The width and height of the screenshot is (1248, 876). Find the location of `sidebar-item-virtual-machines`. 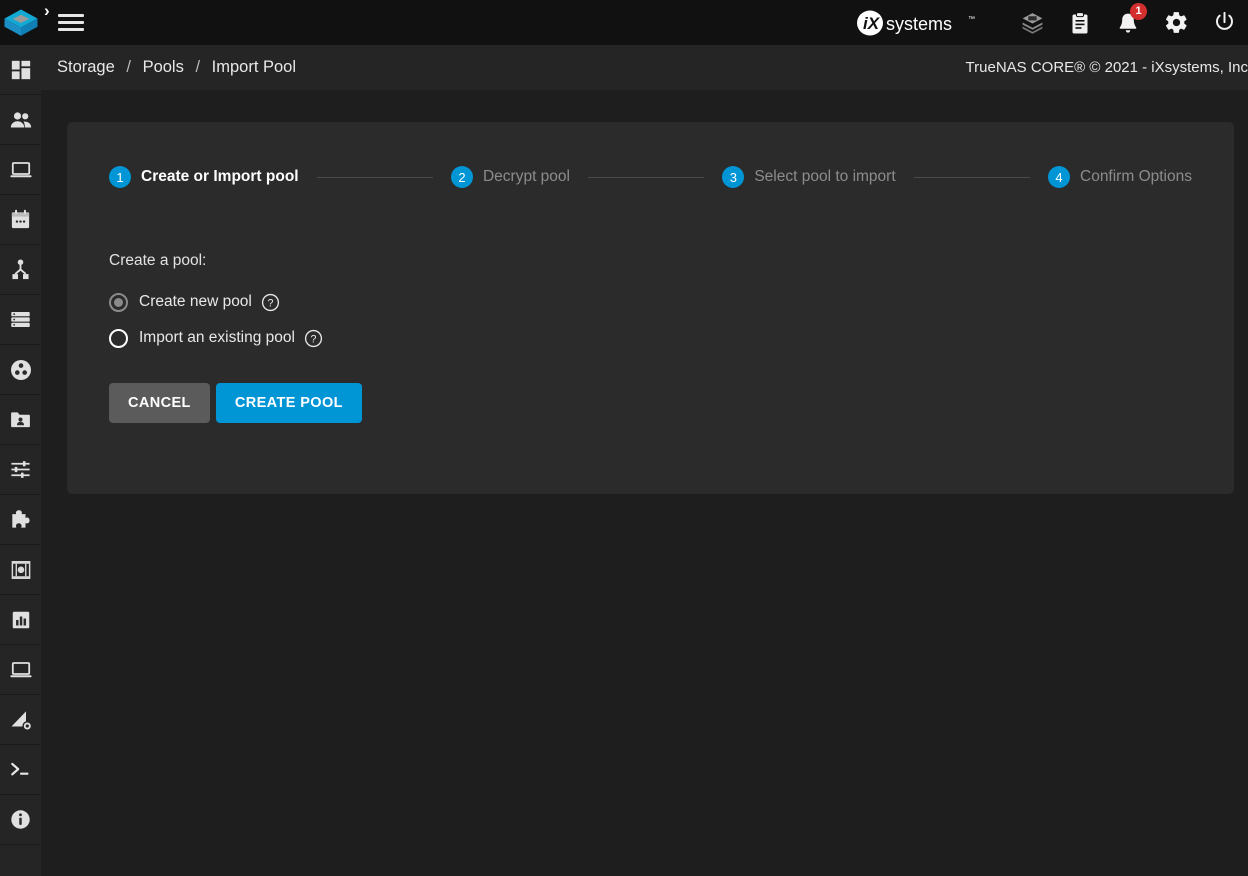

sidebar-item-virtual-machines is located at coordinates (20, 670).